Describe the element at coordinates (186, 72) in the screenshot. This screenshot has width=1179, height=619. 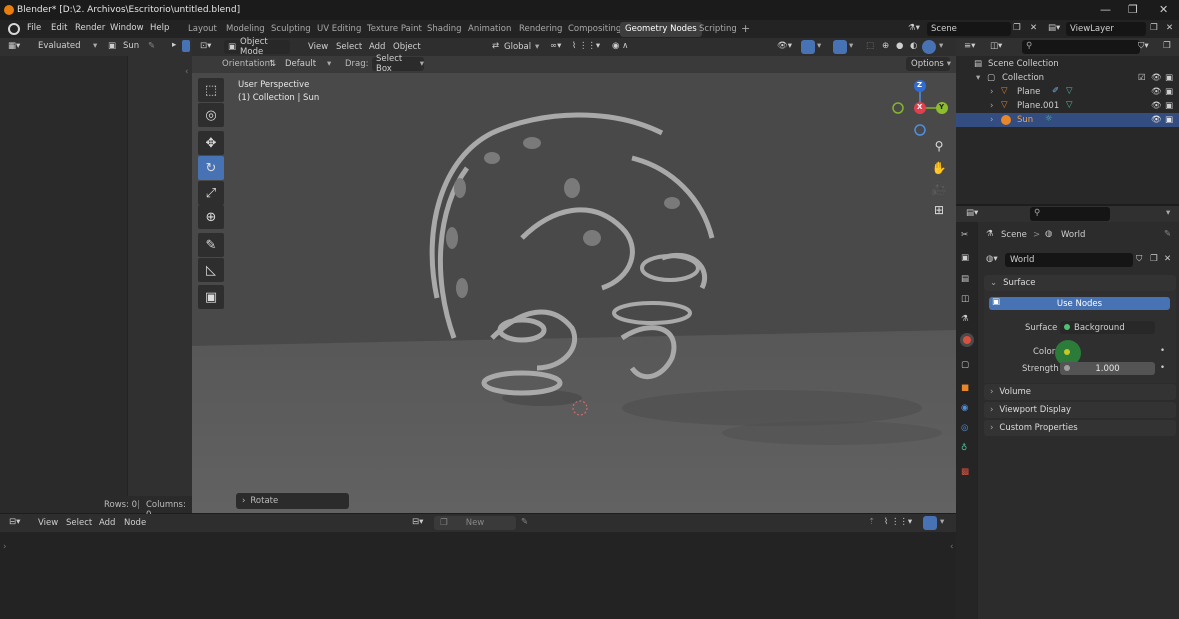
I see `collapse-arrow-icon: ‹` at that location.